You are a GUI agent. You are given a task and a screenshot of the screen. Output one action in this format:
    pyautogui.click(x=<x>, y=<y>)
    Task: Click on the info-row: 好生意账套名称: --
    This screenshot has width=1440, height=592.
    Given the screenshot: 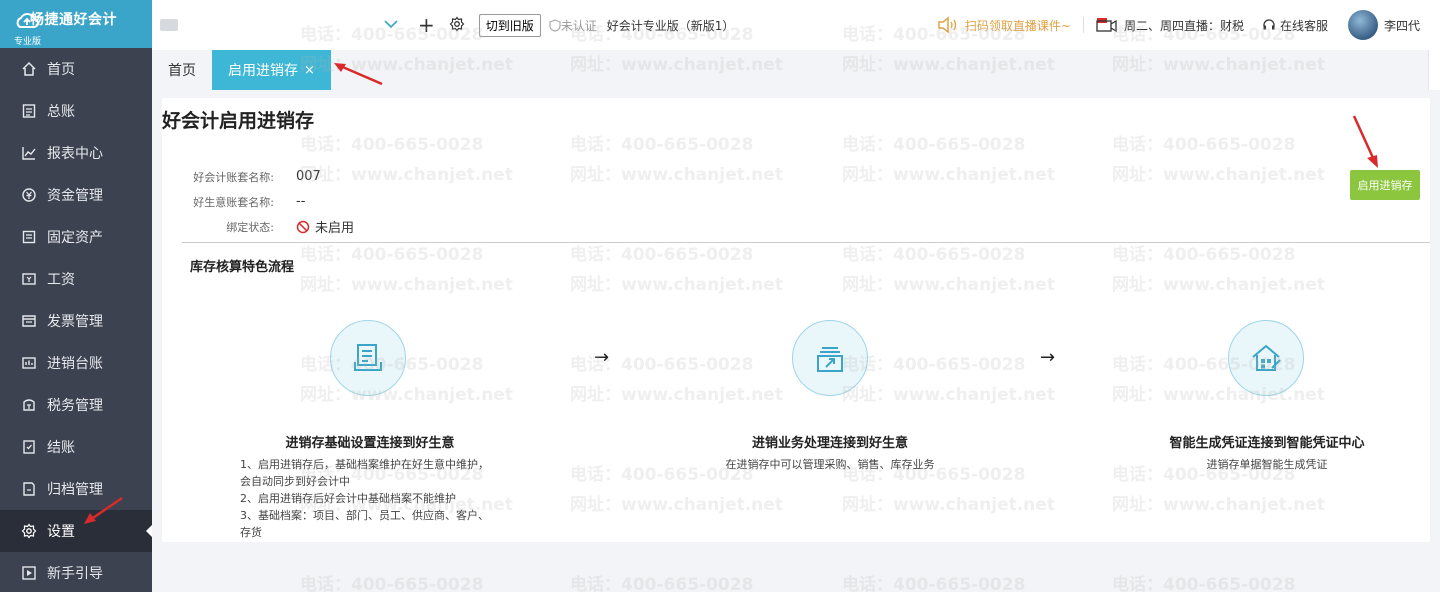 What is the action you would take?
    pyautogui.click(x=272, y=201)
    